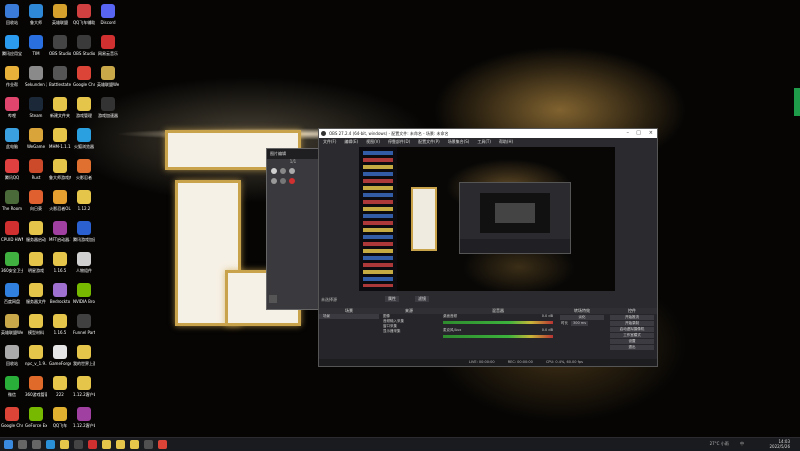 The width and height of the screenshot is (800, 451). I want to click on desktop-icon: 腾讯应用宝, so click(12, 45).